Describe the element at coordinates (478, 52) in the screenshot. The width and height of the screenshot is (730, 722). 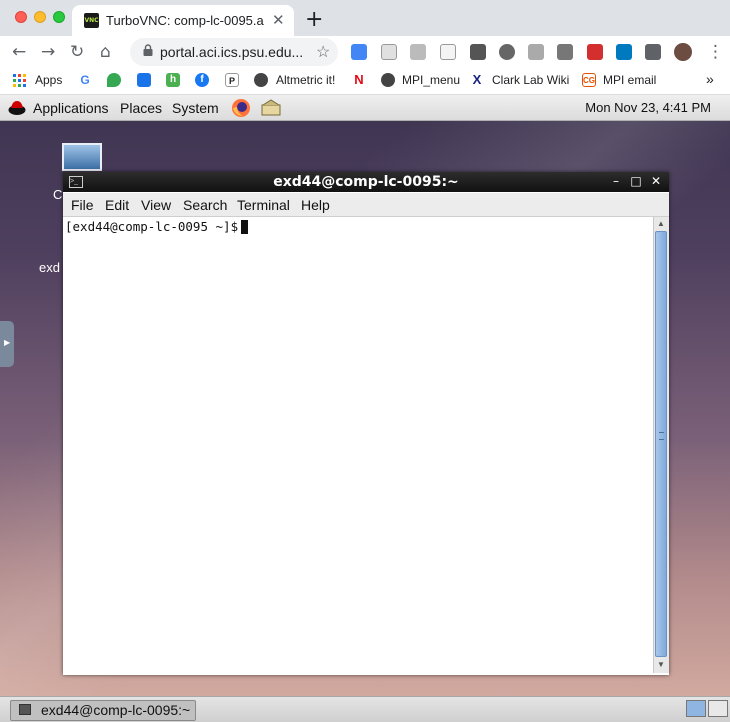
I see `p-extension-icon` at that location.